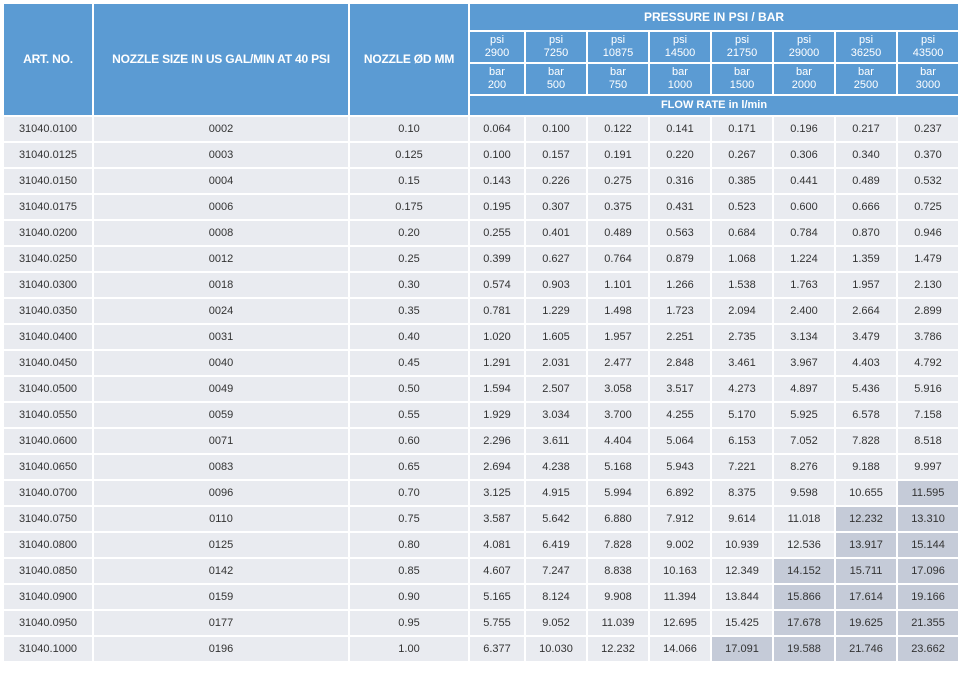  Describe the element at coordinates (556, 233) in the screenshot. I see `flow-rate-cell: 0.401` at that location.